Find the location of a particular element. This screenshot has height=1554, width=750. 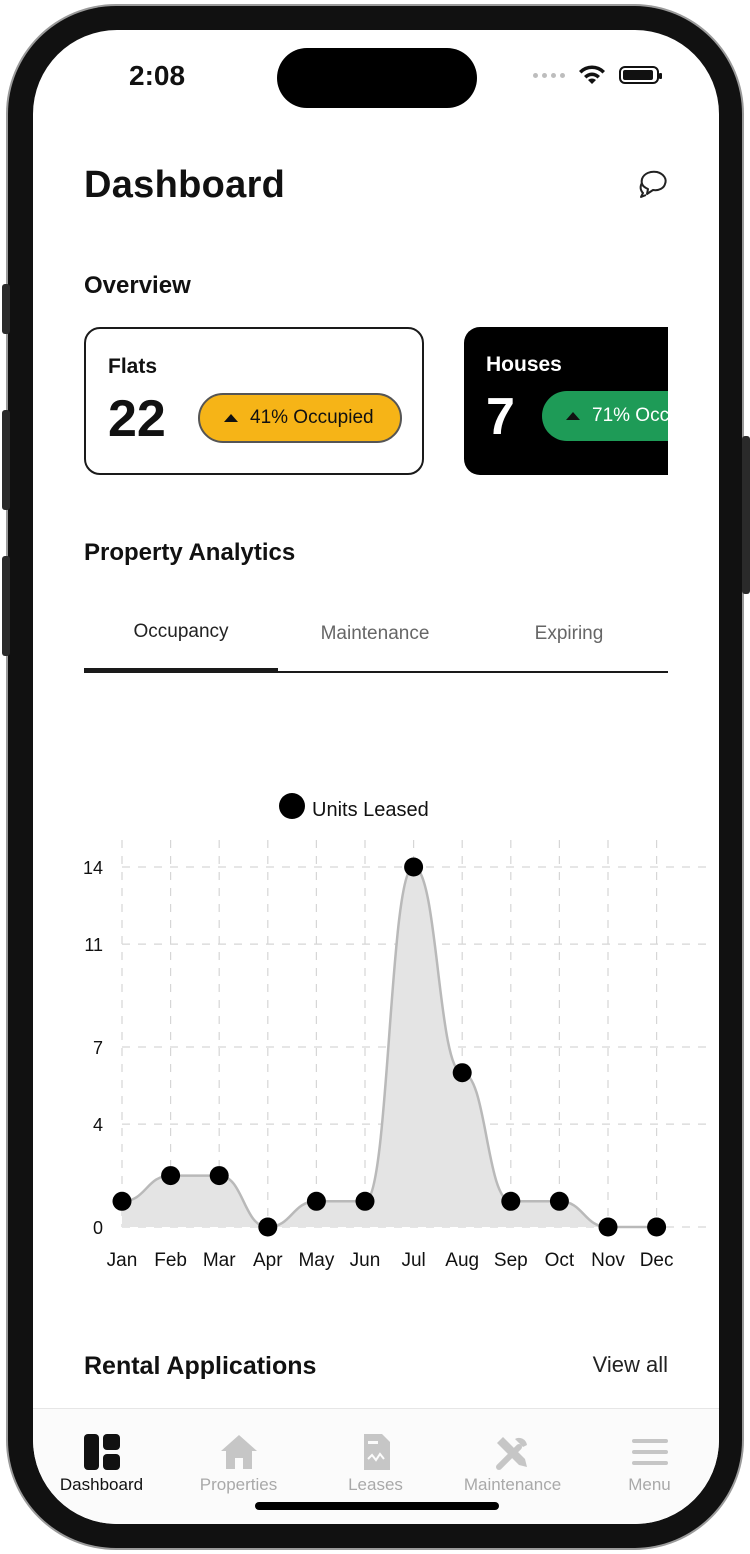

data-point-nov is located at coordinates (608, 1227).